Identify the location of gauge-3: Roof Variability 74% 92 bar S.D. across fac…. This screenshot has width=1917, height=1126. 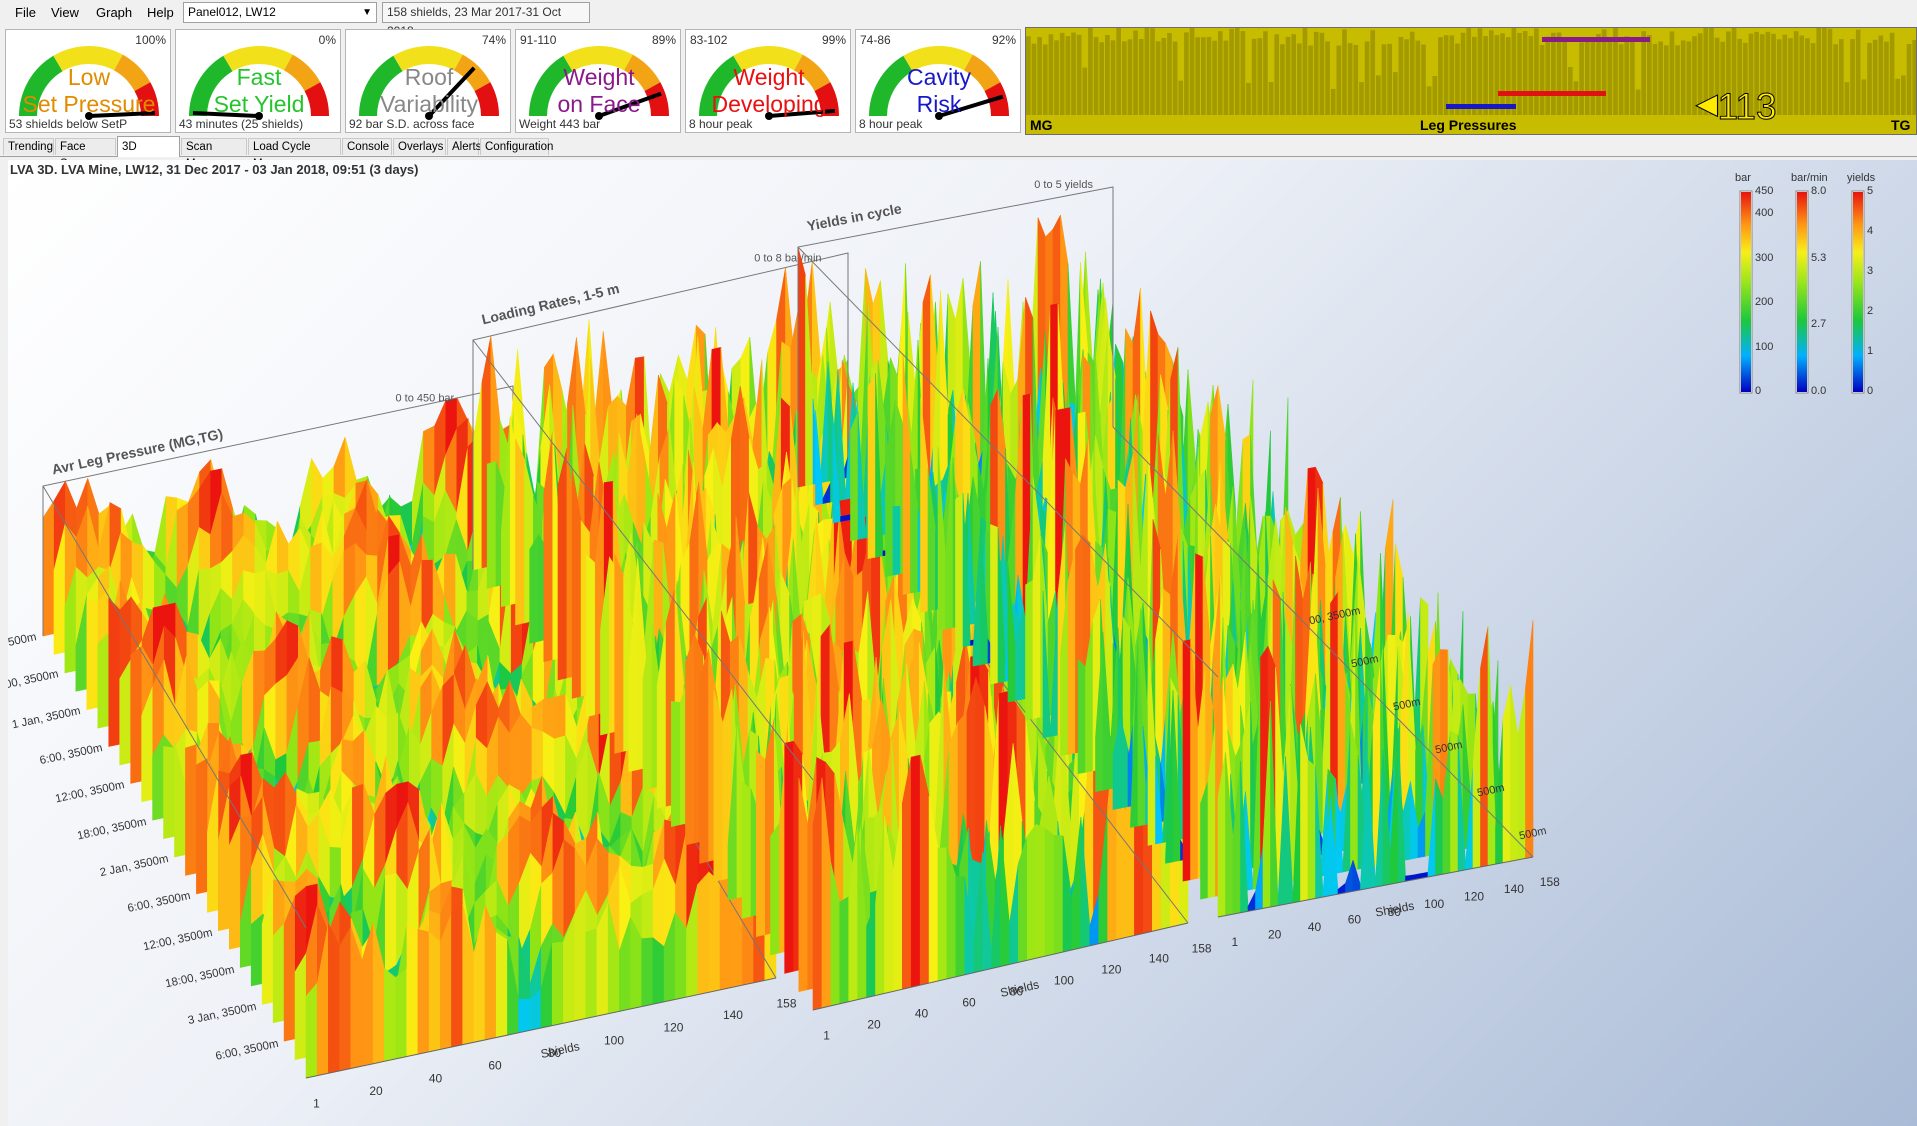
(428, 81).